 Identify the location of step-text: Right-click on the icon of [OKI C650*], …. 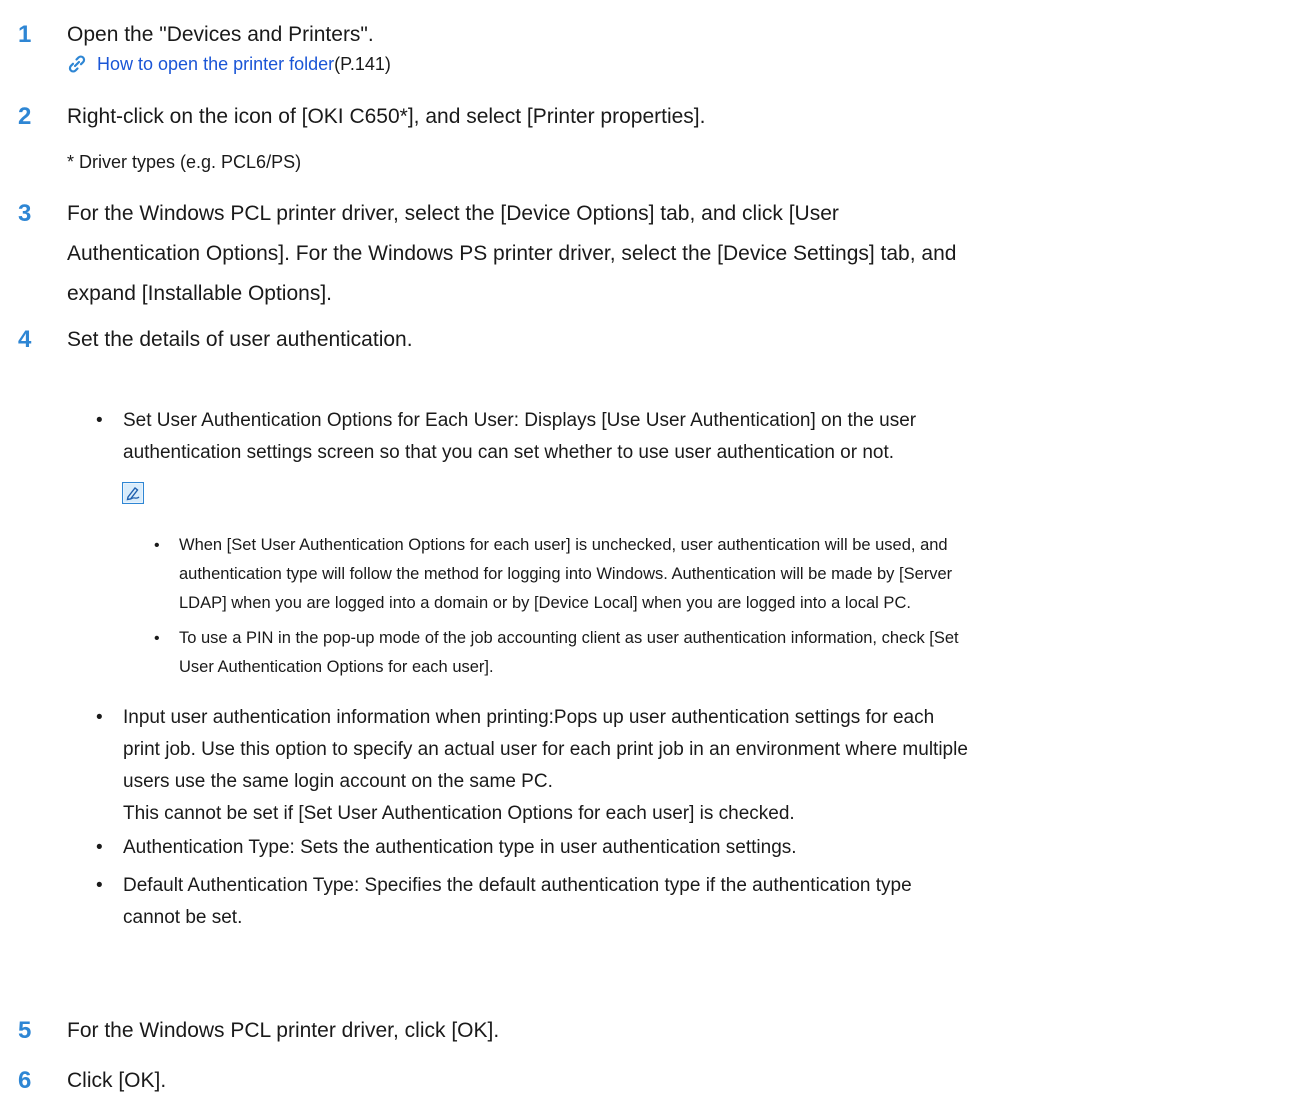
(386, 116).